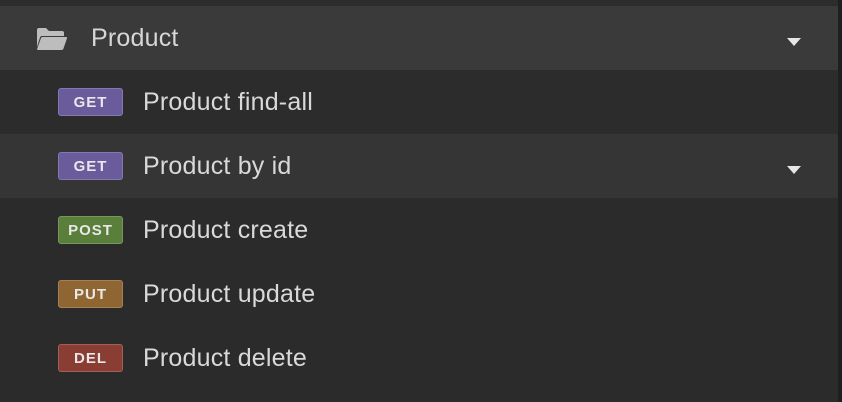 The width and height of the screenshot is (842, 402). I want to click on method-badge-post: POST, so click(90, 230).